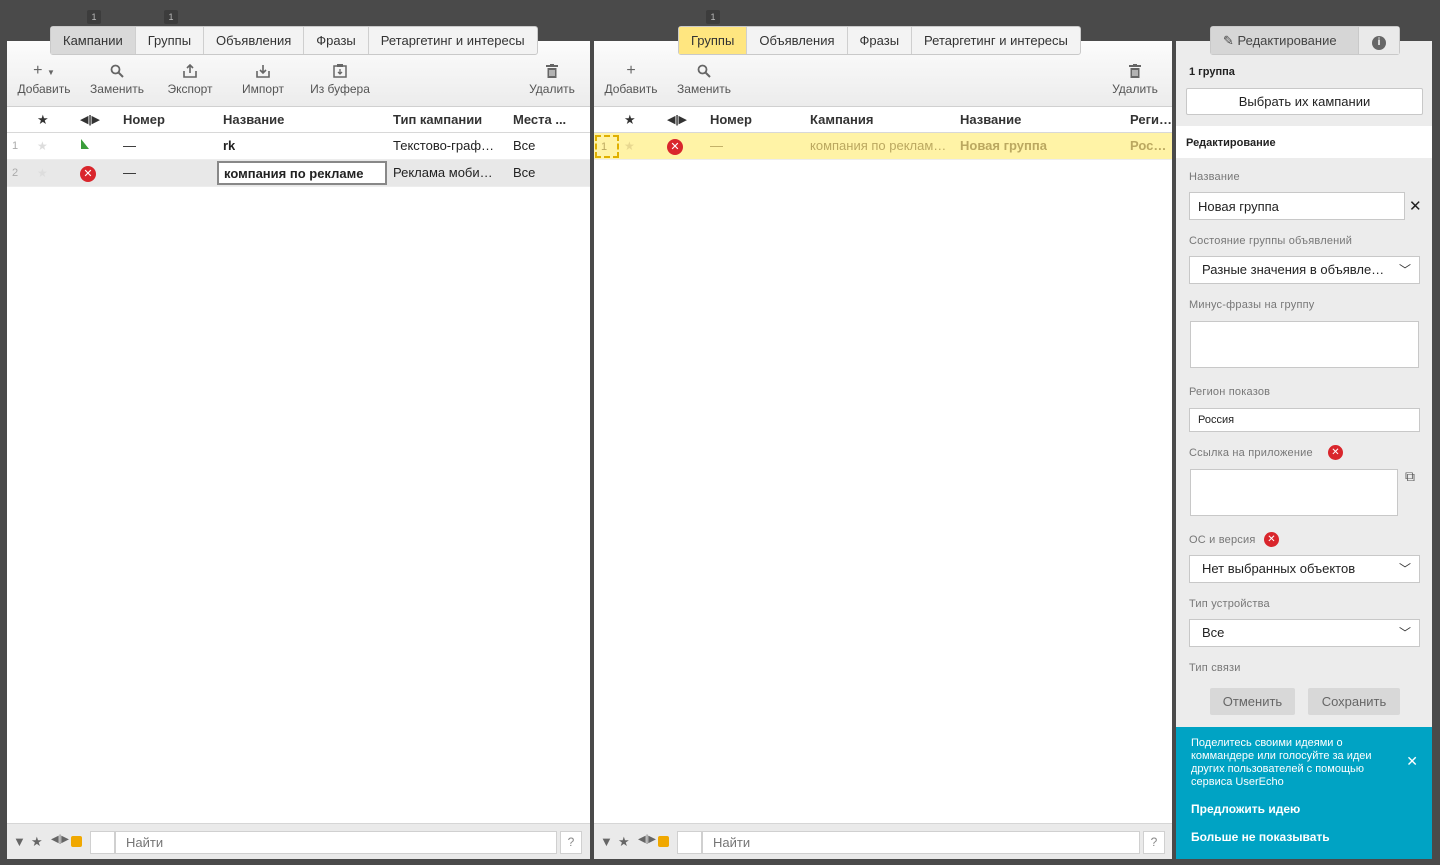 Image resolution: width=1440 pixels, height=865 pixels. What do you see at coordinates (1354, 701) in the screenshot?
I see `save-button: Сохранить` at bounding box center [1354, 701].